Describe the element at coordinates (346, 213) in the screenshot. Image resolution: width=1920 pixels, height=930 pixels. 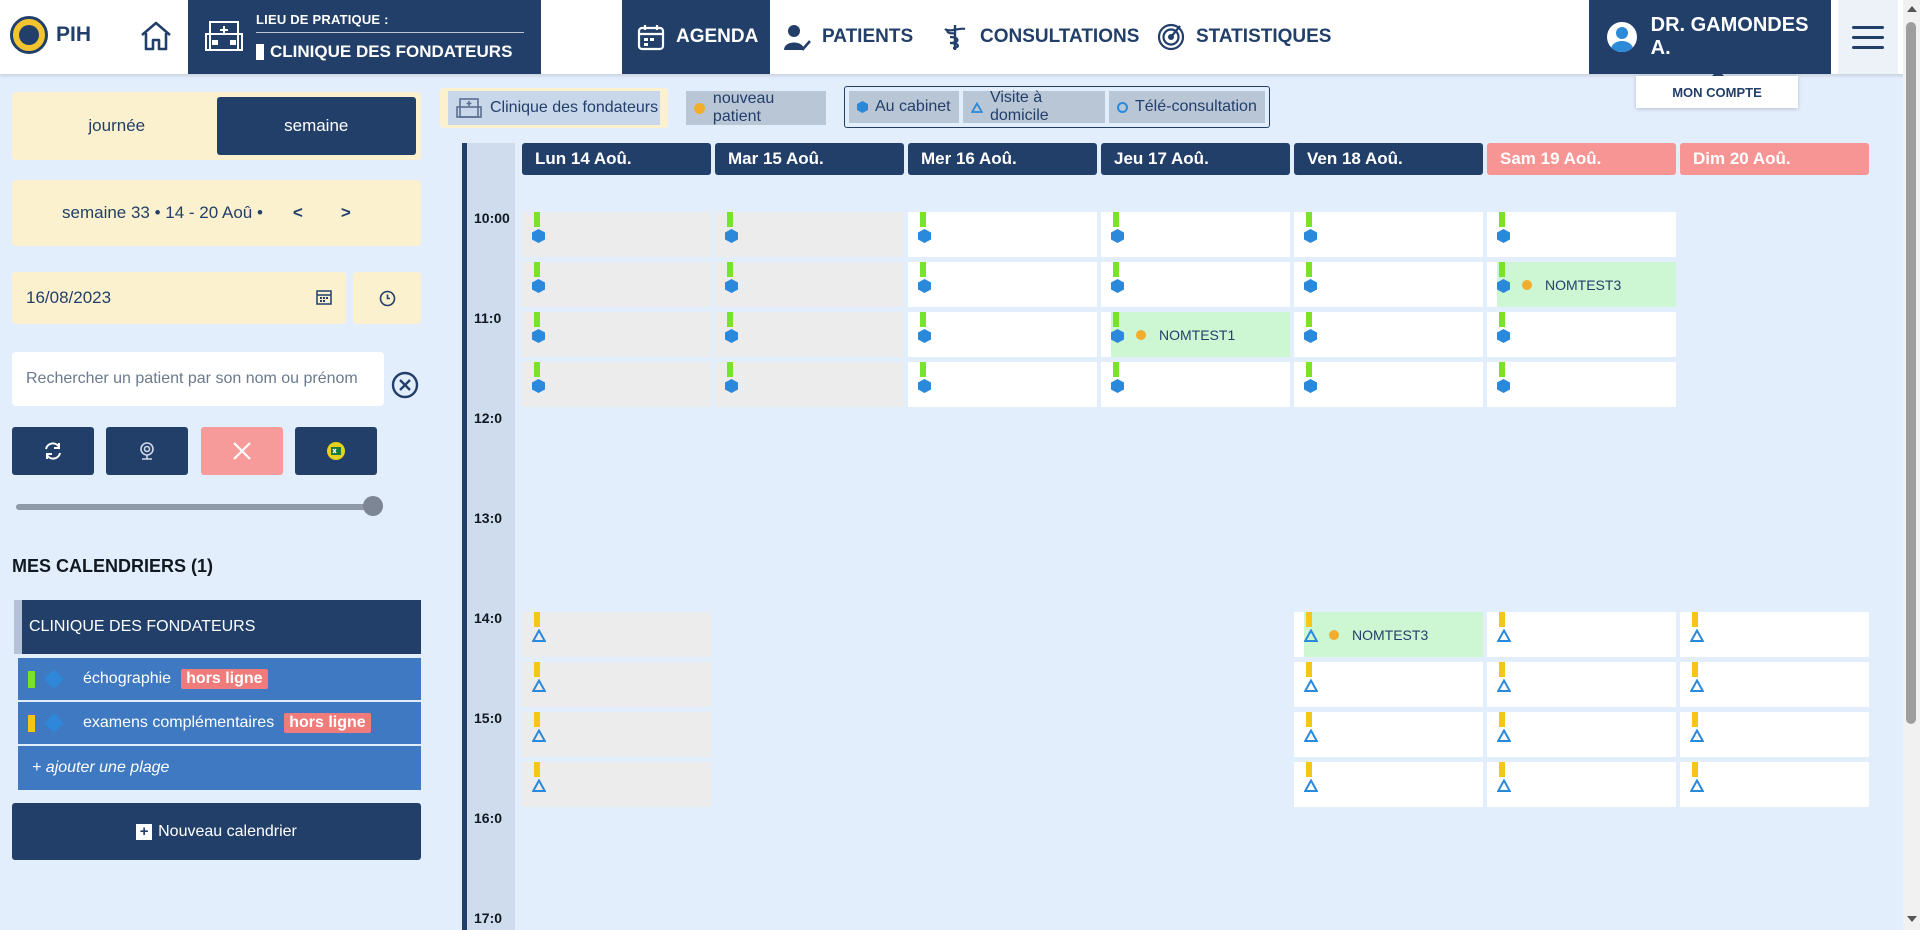
I see `next-week-button: >` at that location.